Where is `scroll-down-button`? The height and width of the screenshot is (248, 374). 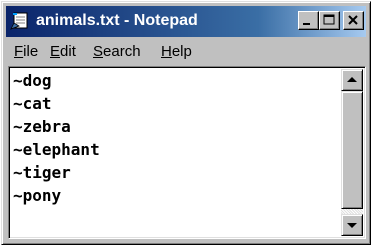
scroll-down-button is located at coordinates (352, 225).